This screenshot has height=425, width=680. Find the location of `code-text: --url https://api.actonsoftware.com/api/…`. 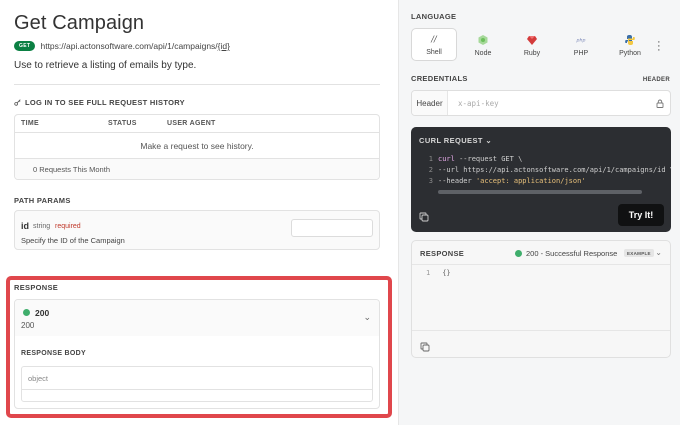

code-text: --url https://api.actonsoftware.com/api/… is located at coordinates (554, 170).